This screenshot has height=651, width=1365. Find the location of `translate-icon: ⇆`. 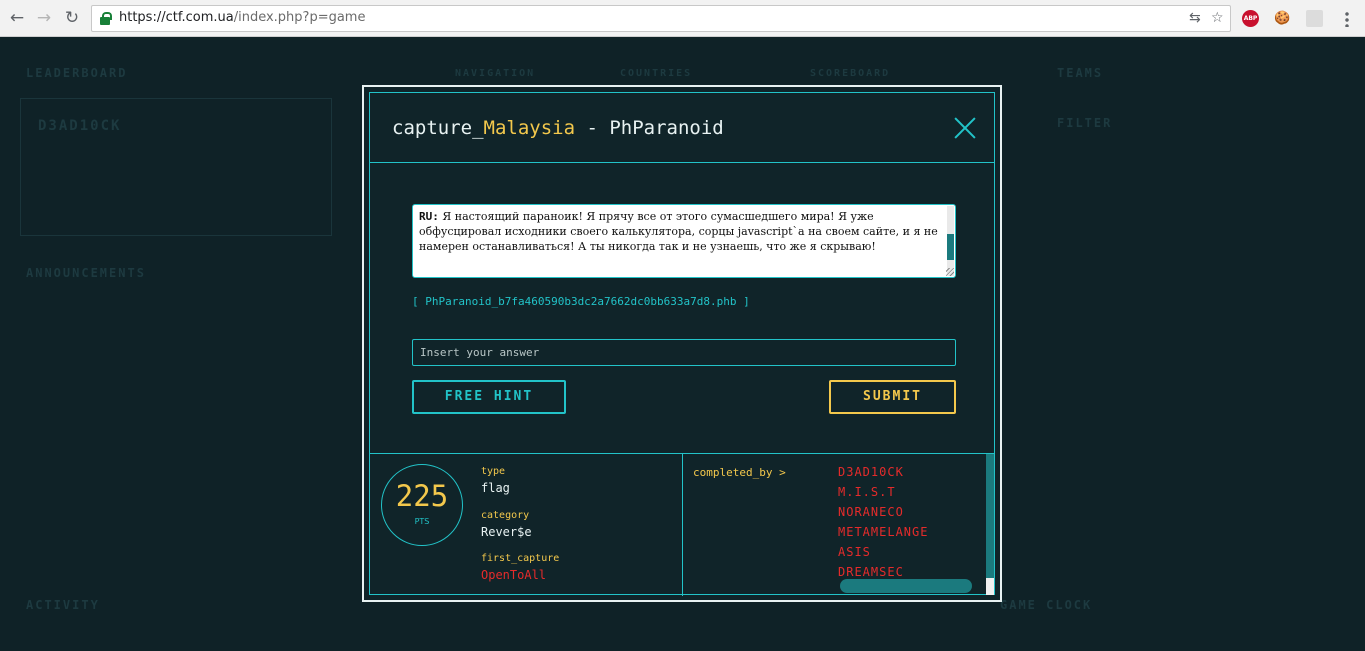

translate-icon: ⇆ is located at coordinates (1195, 18).